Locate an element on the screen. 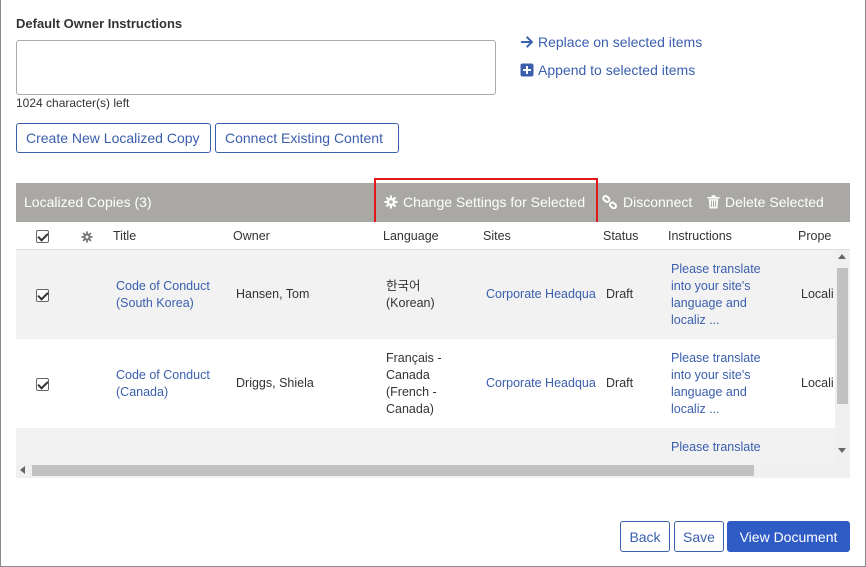  row-title-link: Code of Conduct (South Korea) is located at coordinates (163, 295).